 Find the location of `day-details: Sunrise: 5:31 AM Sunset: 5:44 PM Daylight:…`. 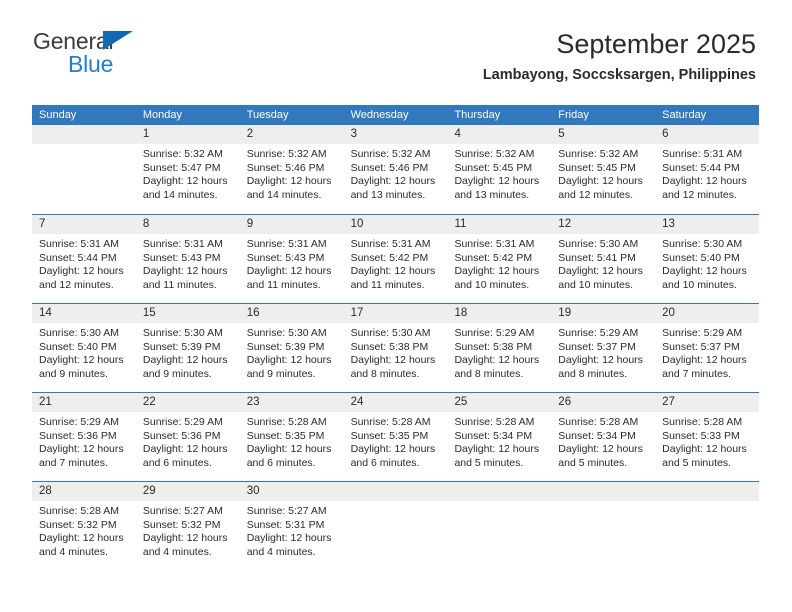

day-details: Sunrise: 5:31 AM Sunset: 5:44 PM Daylight:… is located at coordinates (84, 263).